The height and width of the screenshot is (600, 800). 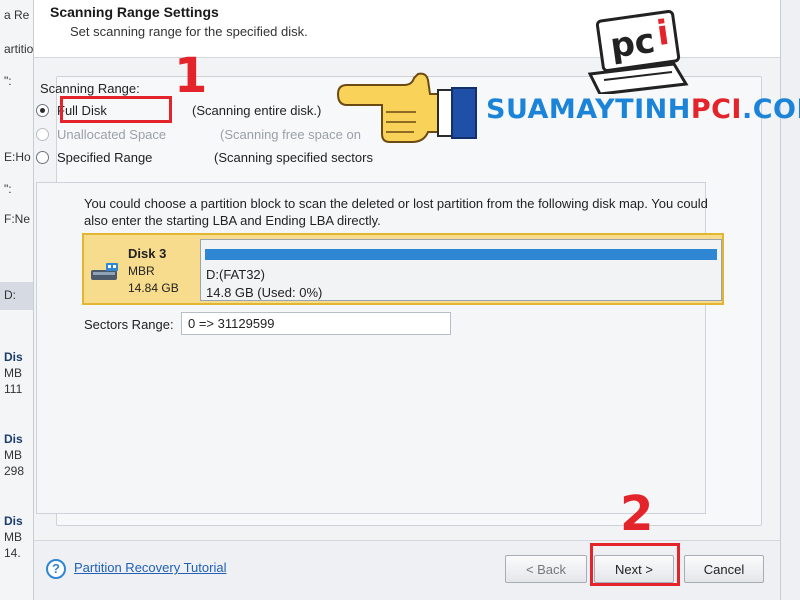 What do you see at coordinates (14, 471) in the screenshot?
I see `bg-text: 298` at bounding box center [14, 471].